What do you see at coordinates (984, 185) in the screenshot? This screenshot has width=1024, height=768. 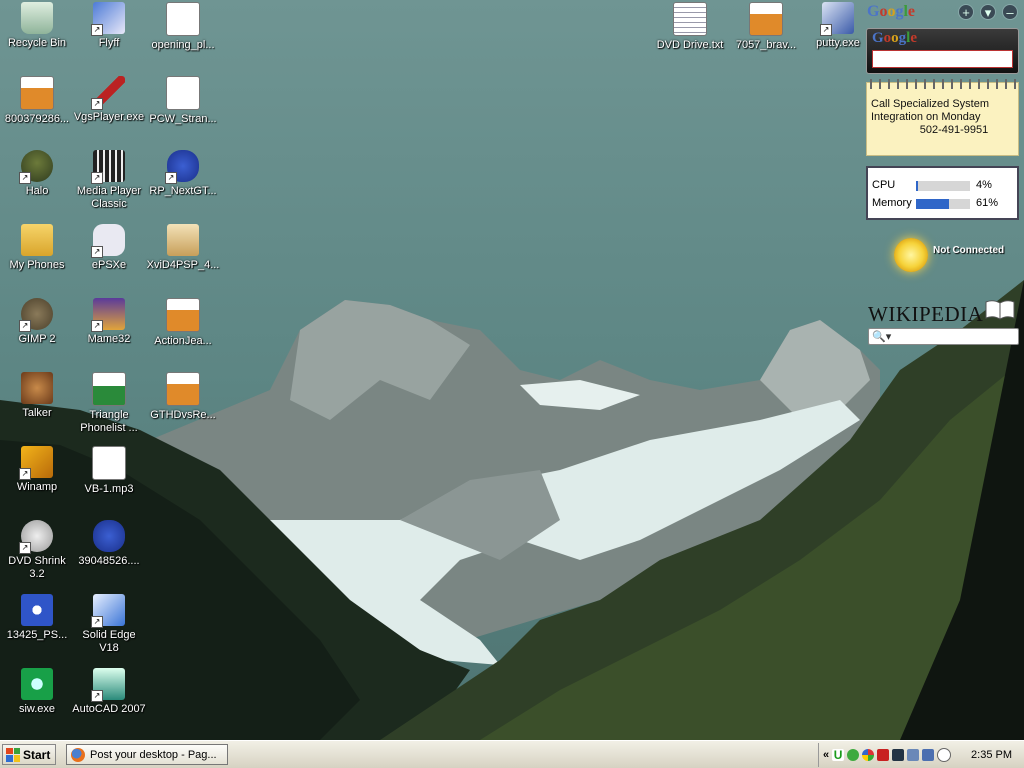 I see `cpu-value: 4%` at bounding box center [984, 185].